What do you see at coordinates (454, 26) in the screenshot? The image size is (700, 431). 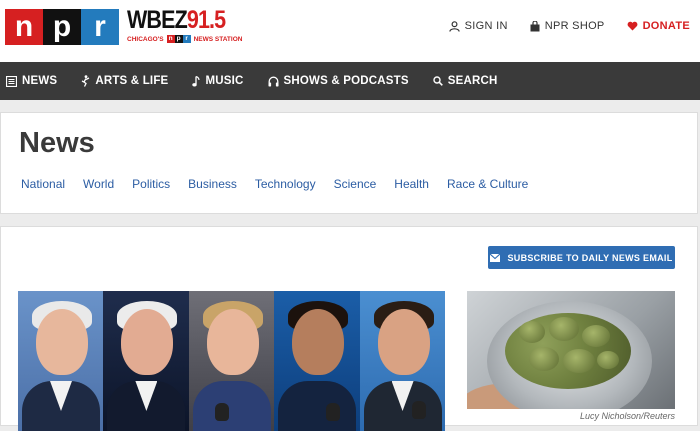 I see `user-icon` at bounding box center [454, 26].